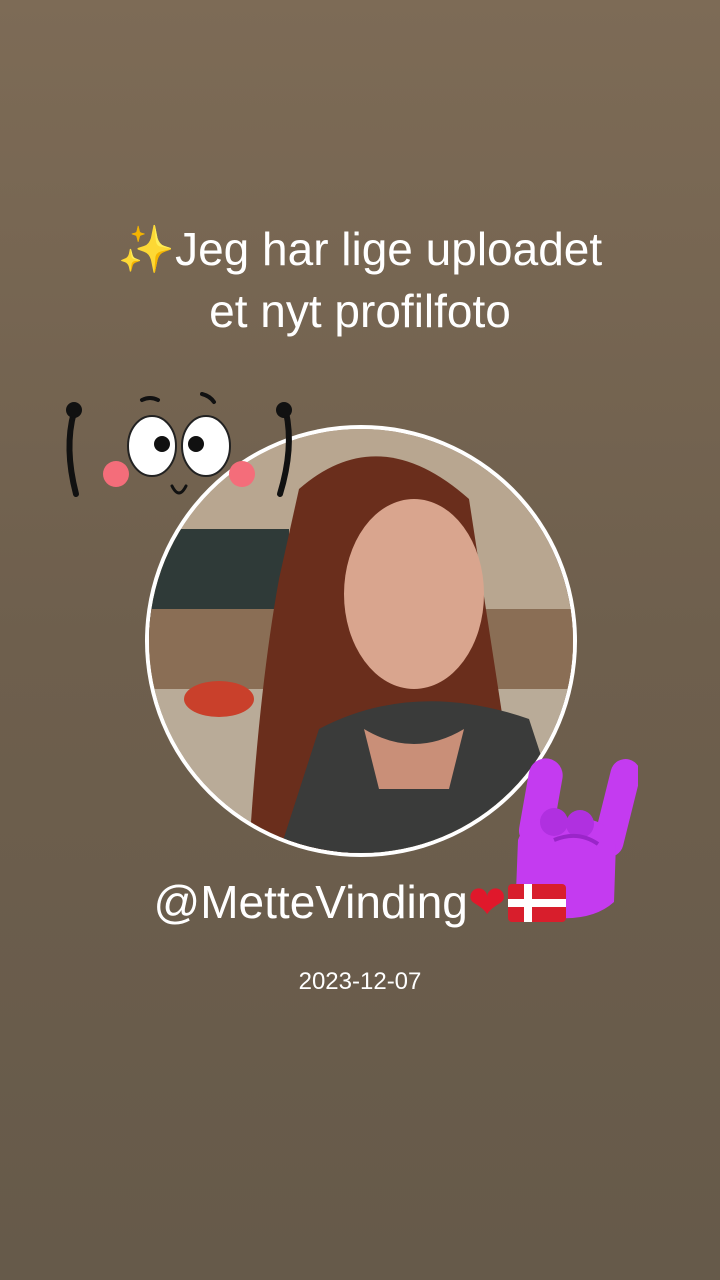 This screenshot has height=1280, width=720. What do you see at coordinates (360, 311) in the screenshot?
I see `headline-text-2: et nyt profilfoto` at bounding box center [360, 311].